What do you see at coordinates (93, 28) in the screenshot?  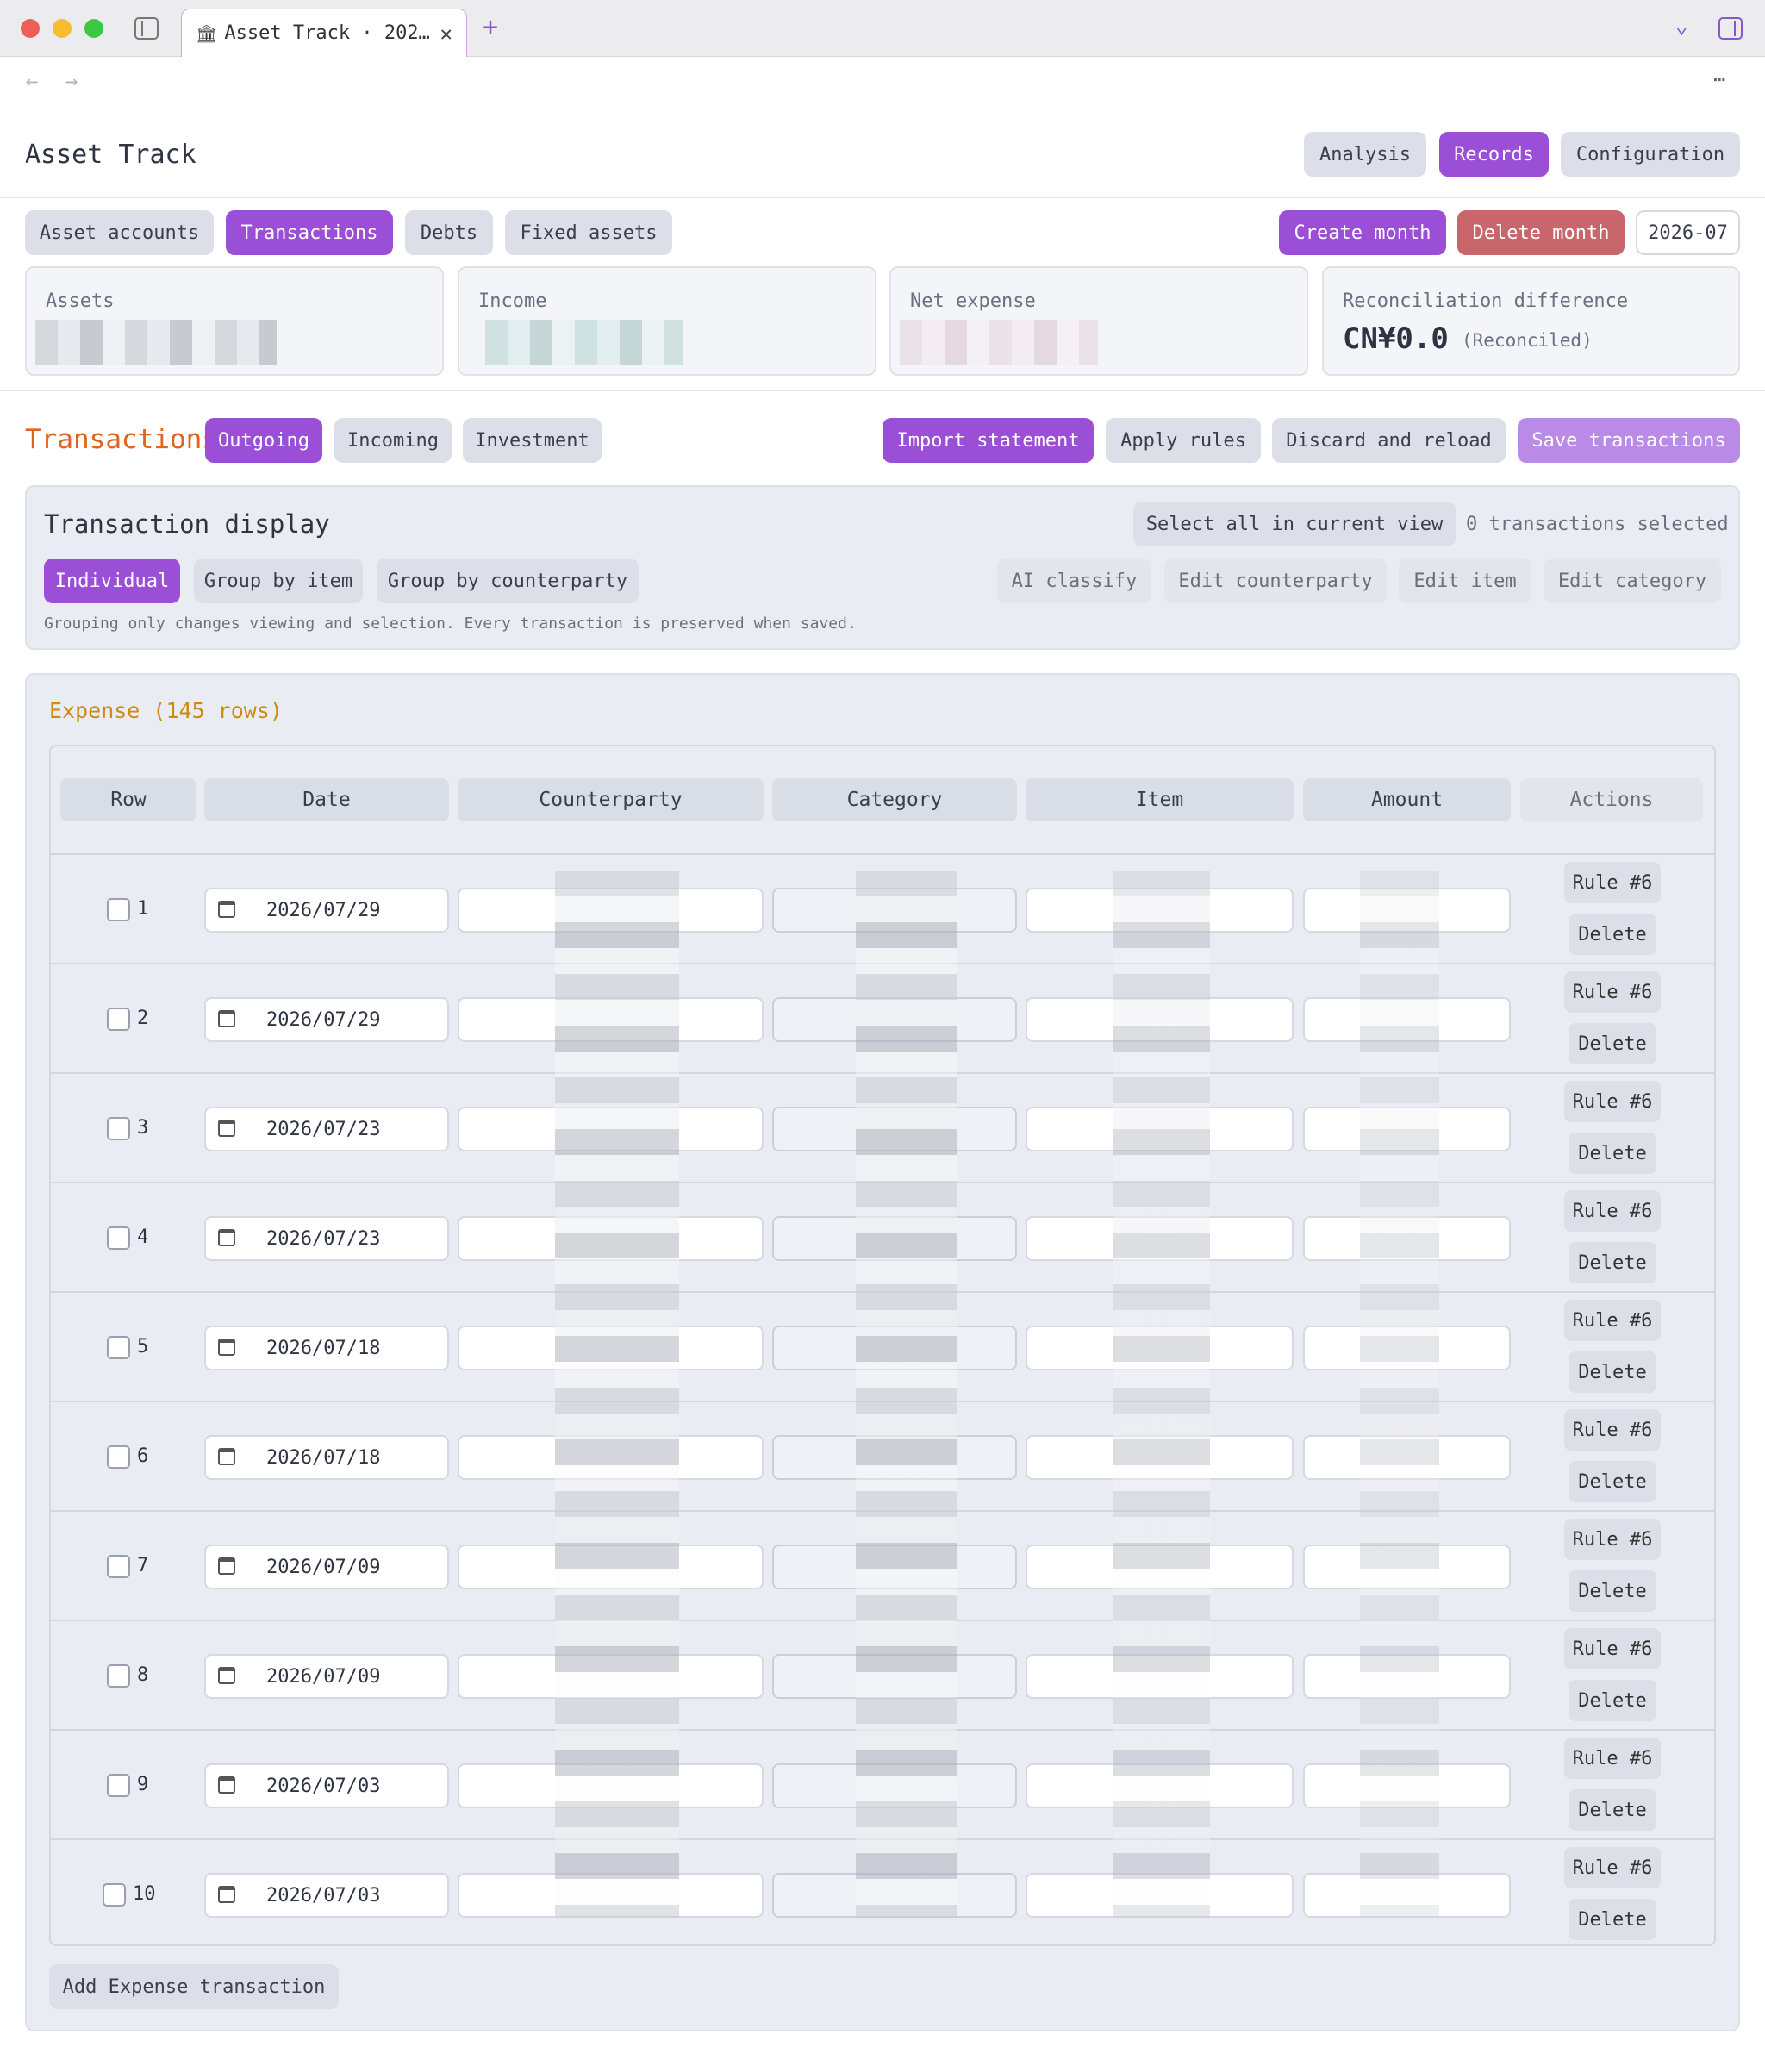 I see `maximize-window-button` at bounding box center [93, 28].